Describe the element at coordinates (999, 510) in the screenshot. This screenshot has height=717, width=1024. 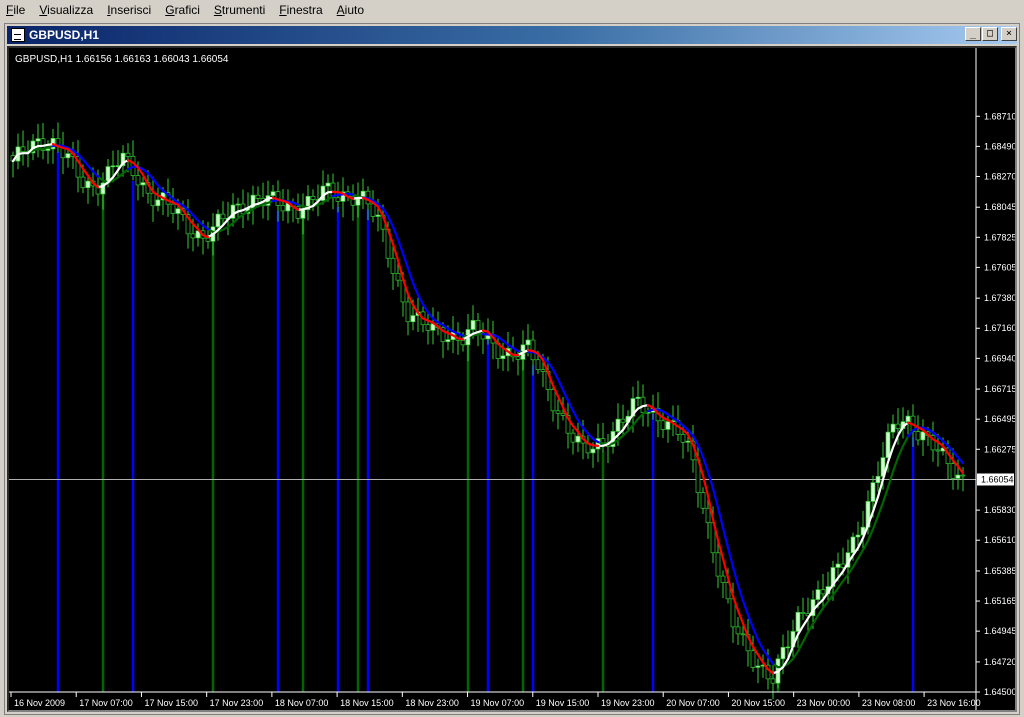
I see `price-tick-label: 1.65830` at that location.